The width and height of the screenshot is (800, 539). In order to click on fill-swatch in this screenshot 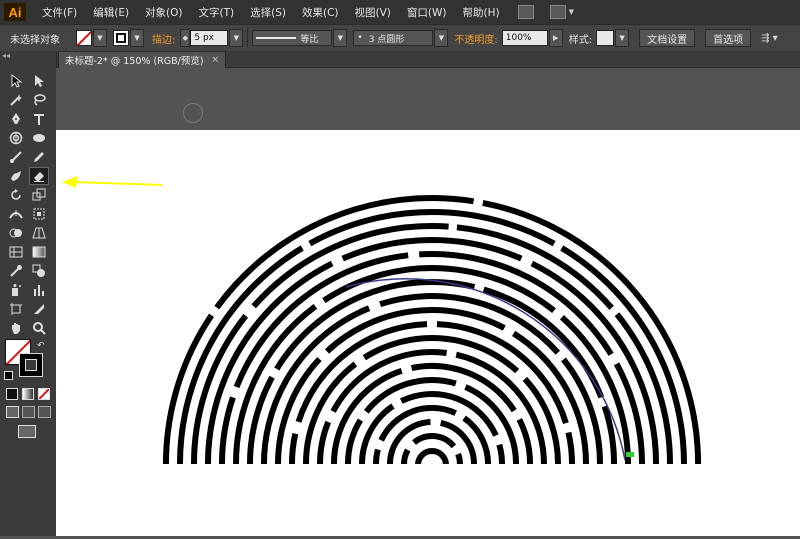, I will do `click(84, 38)`.